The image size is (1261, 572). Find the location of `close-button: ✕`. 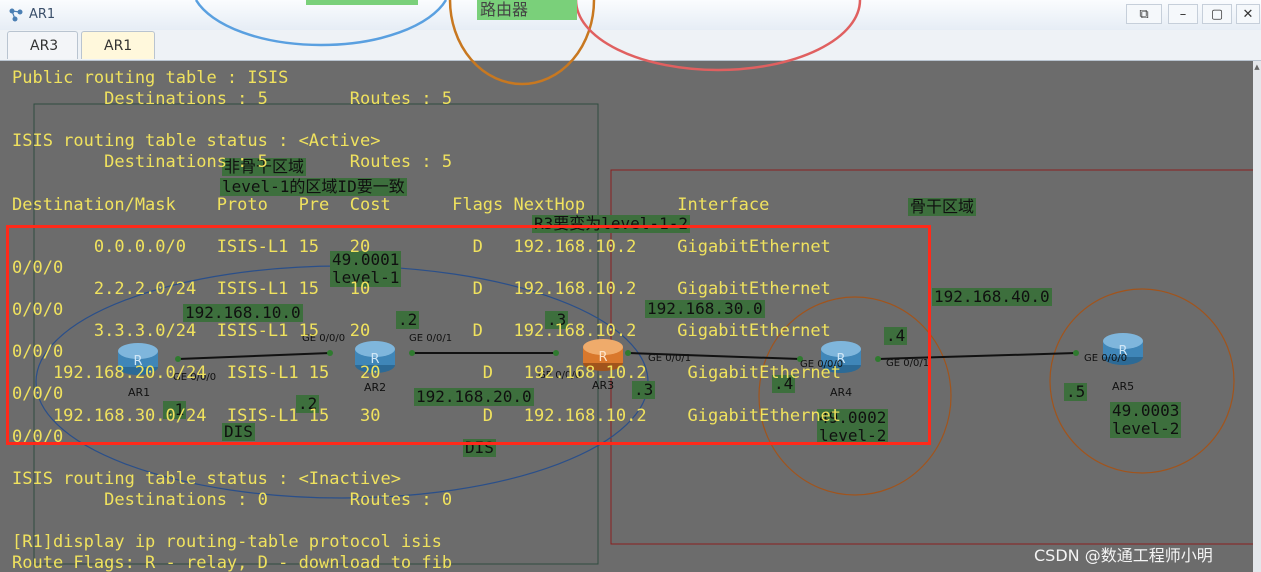

close-button: ✕ is located at coordinates (1248, 14).